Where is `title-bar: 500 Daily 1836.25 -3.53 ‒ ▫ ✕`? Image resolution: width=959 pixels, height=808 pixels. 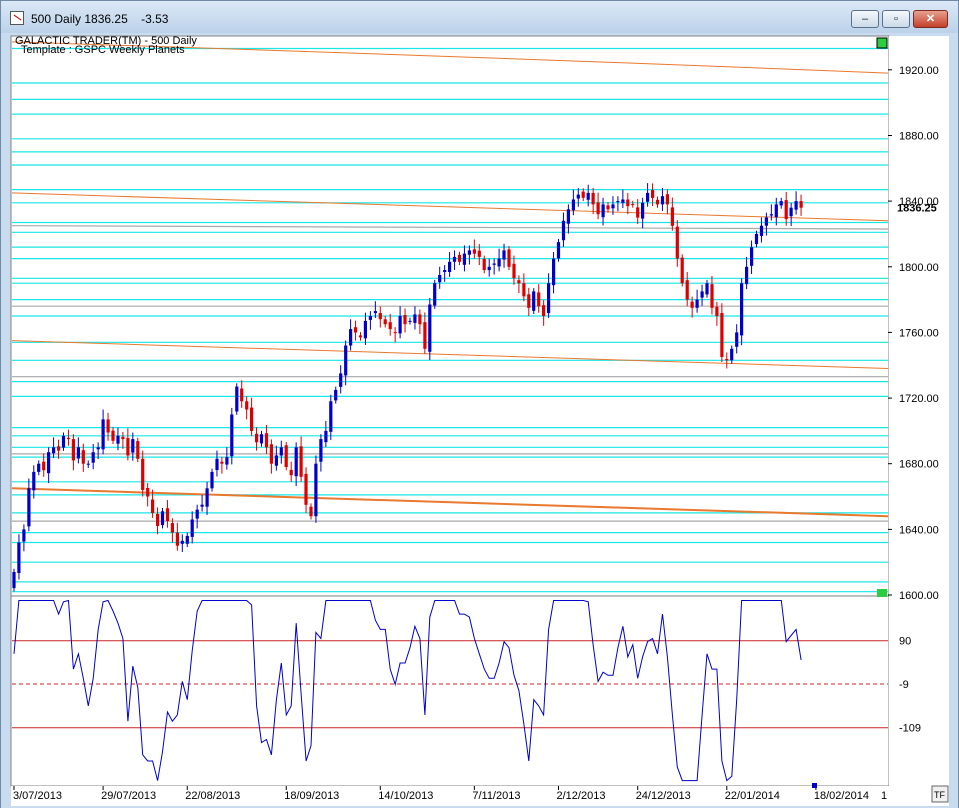 title-bar: 500 Daily 1836.25 -3.53 ‒ ▫ ✕ is located at coordinates (479, 17).